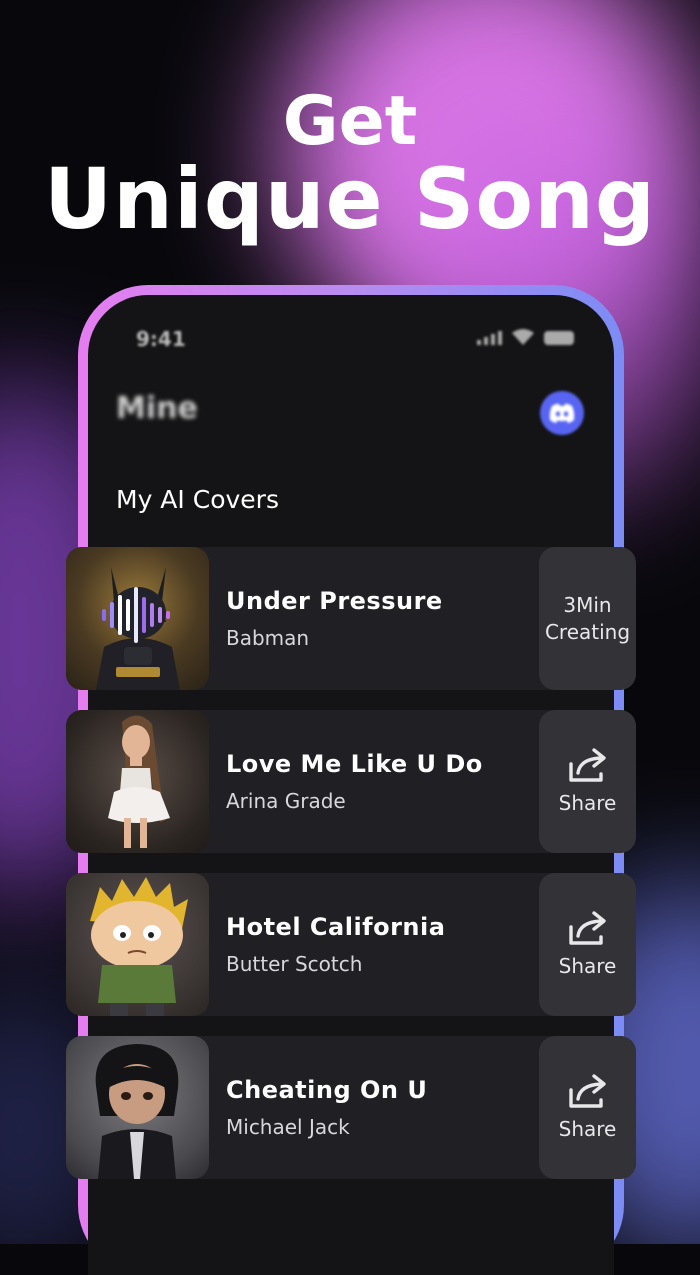 The height and width of the screenshot is (1275, 700). I want to click on song-card: Hotel California Butter Scotch Share, so click(351, 944).